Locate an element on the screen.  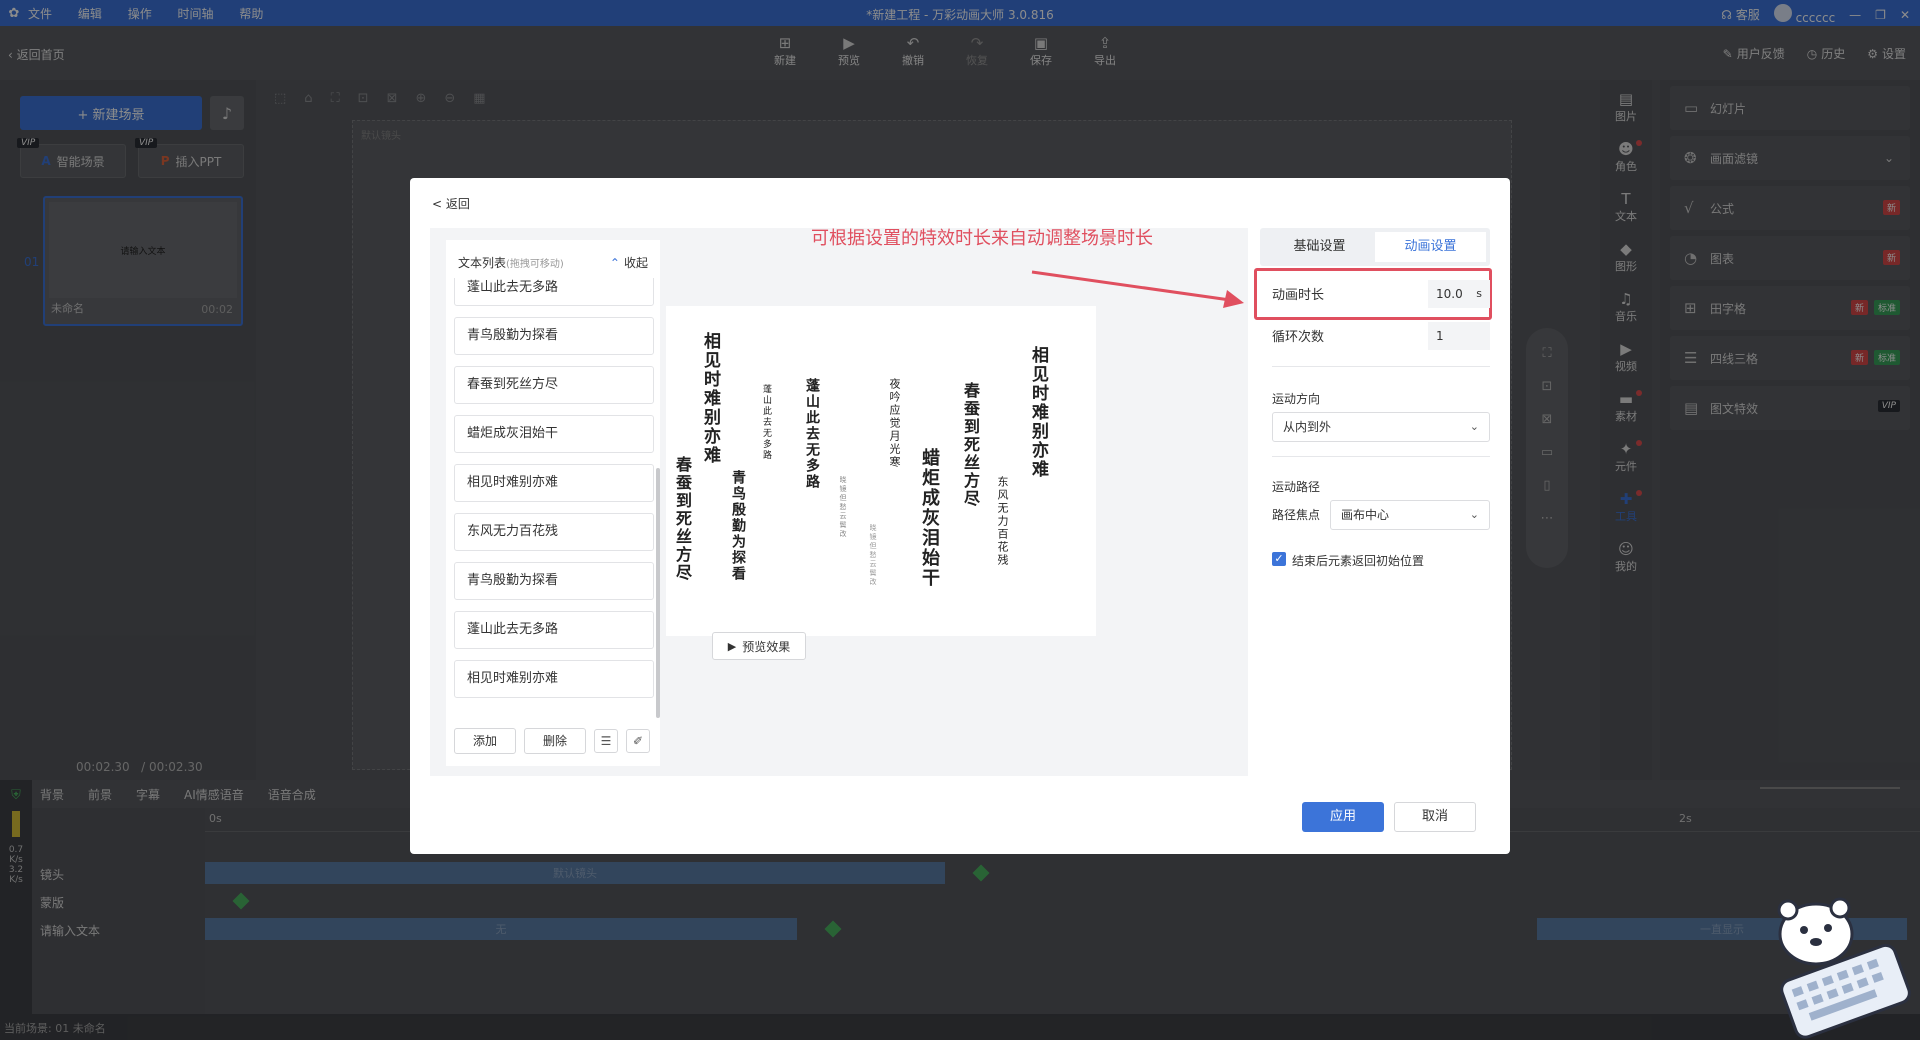
preview-text: 蜡炬成灰泪始干 is located at coordinates (929, 518).